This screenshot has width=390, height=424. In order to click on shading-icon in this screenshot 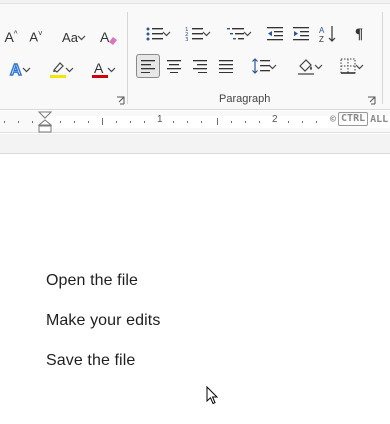, I will do `click(306, 67)`.